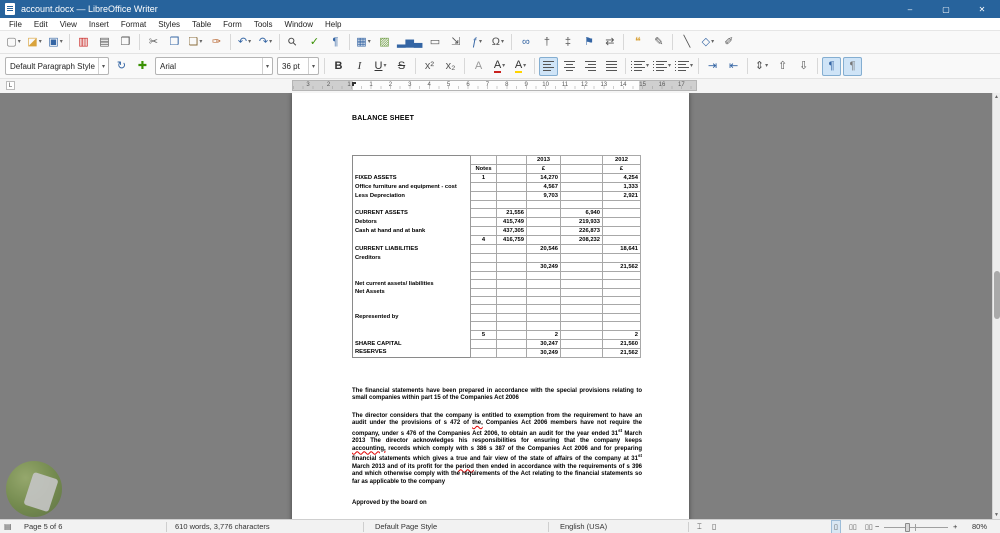  Describe the element at coordinates (621, 160) in the screenshot. I see `table-cell: 2012` at that location.